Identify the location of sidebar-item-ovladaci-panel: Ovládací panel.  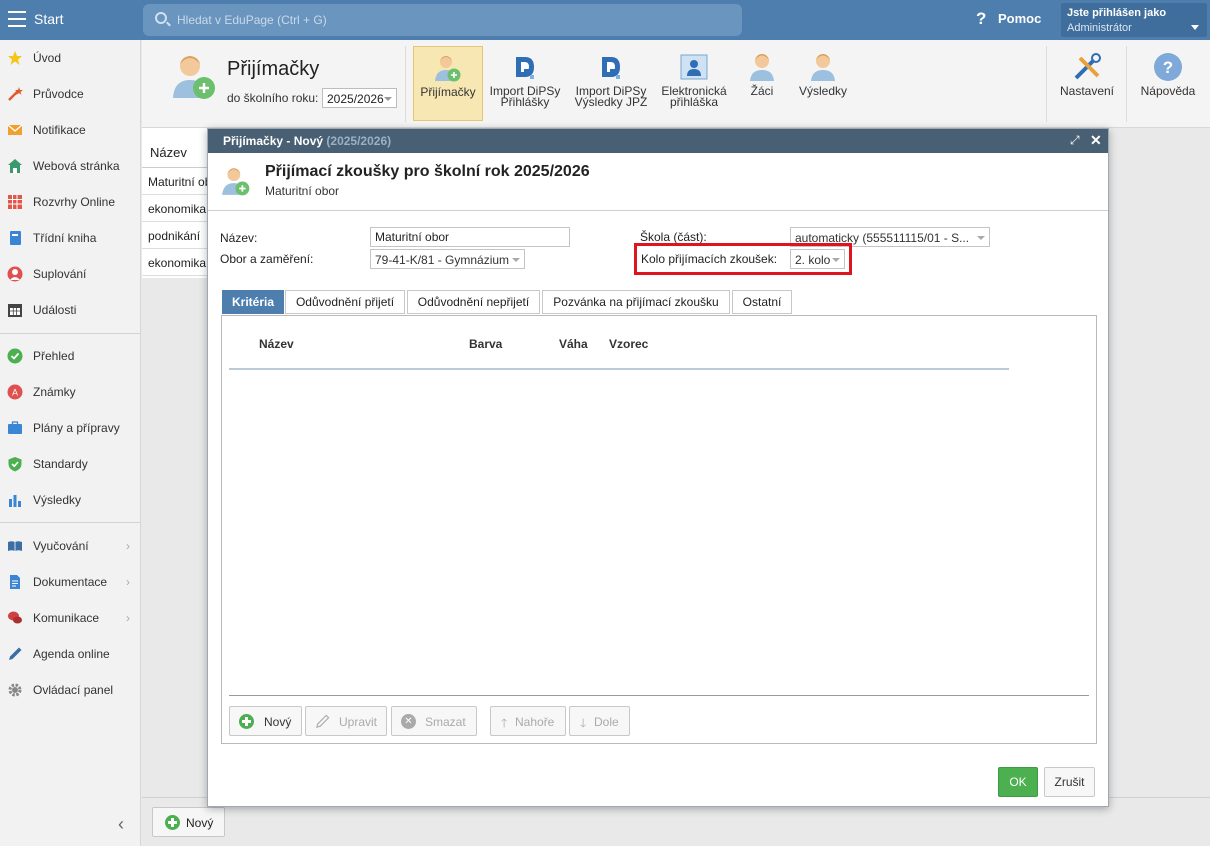
(70, 690).